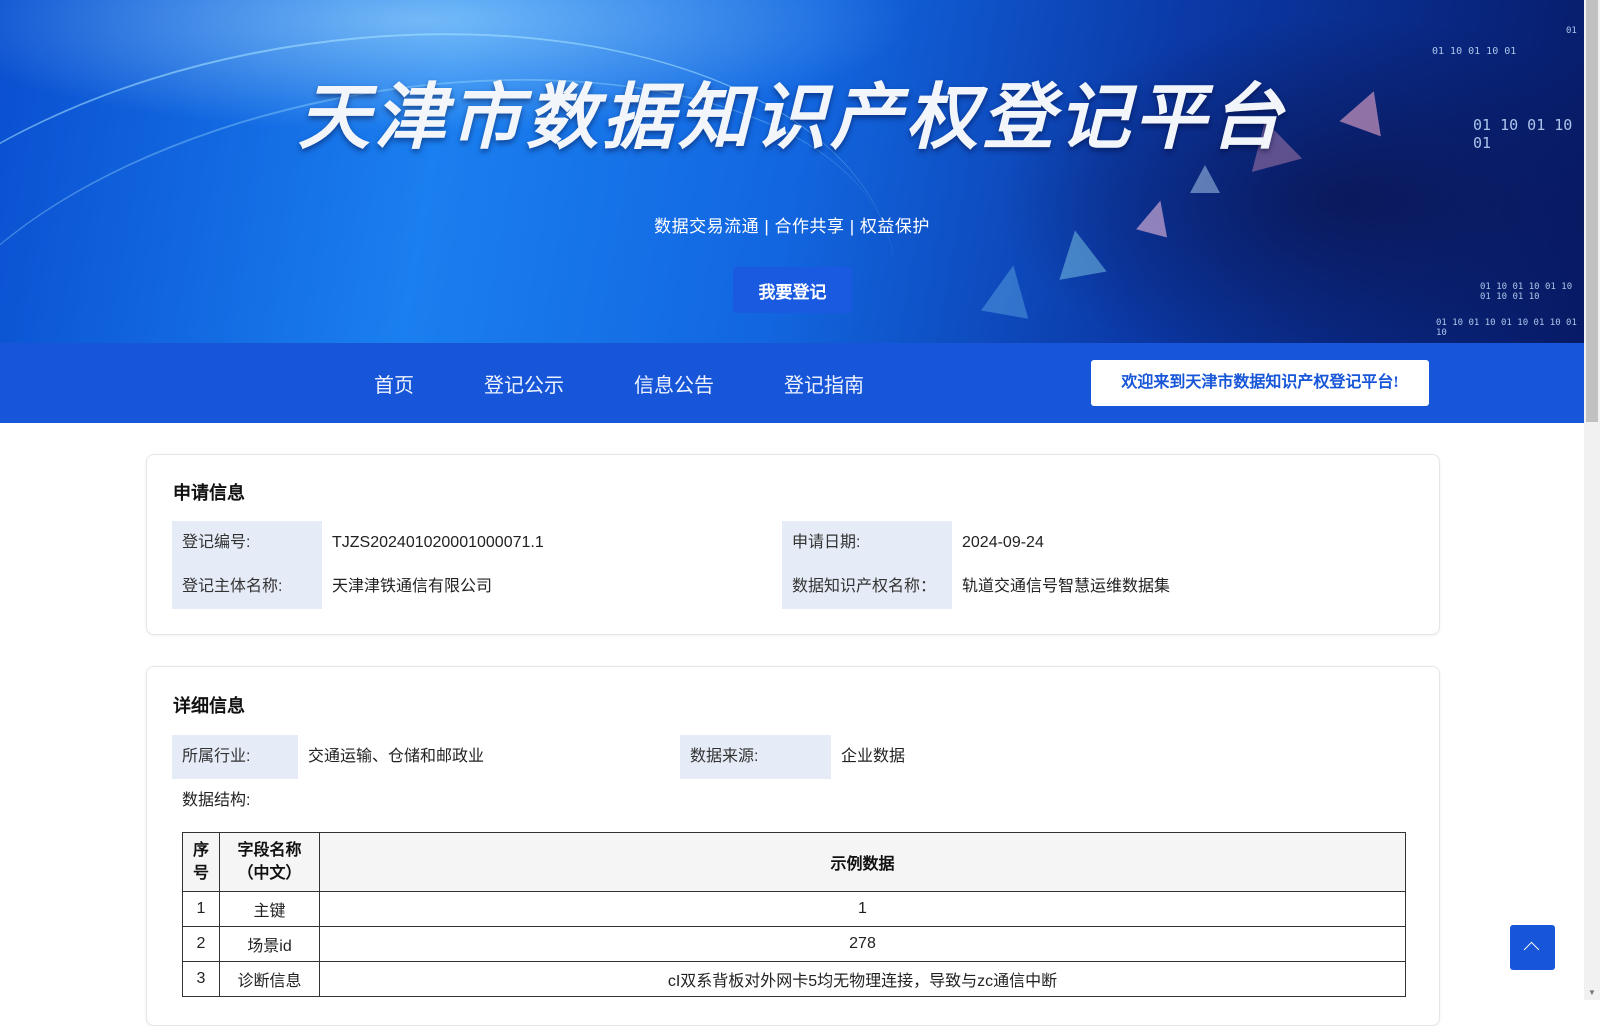 This screenshot has height=1026, width=1600. What do you see at coordinates (269, 979) in the screenshot?
I see `cell-field-name: 诊断信息` at bounding box center [269, 979].